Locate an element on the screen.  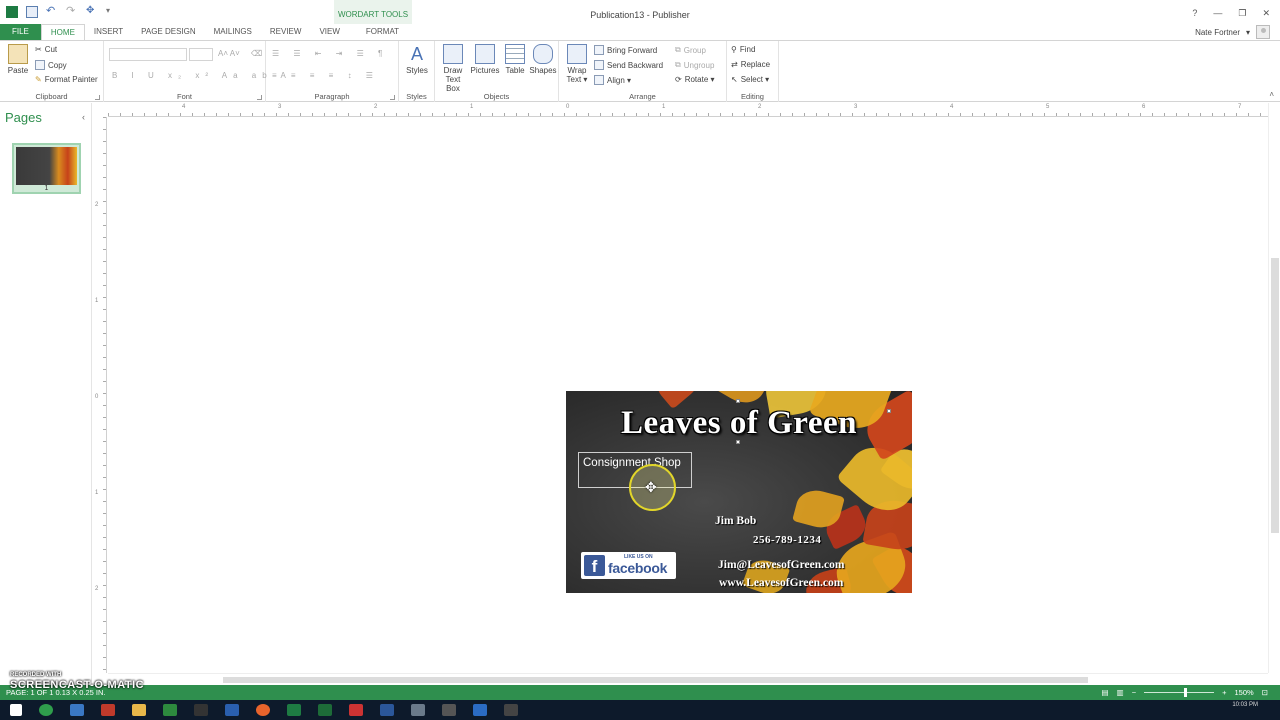
tab-format: FORMAT is located at coordinates (382, 32).